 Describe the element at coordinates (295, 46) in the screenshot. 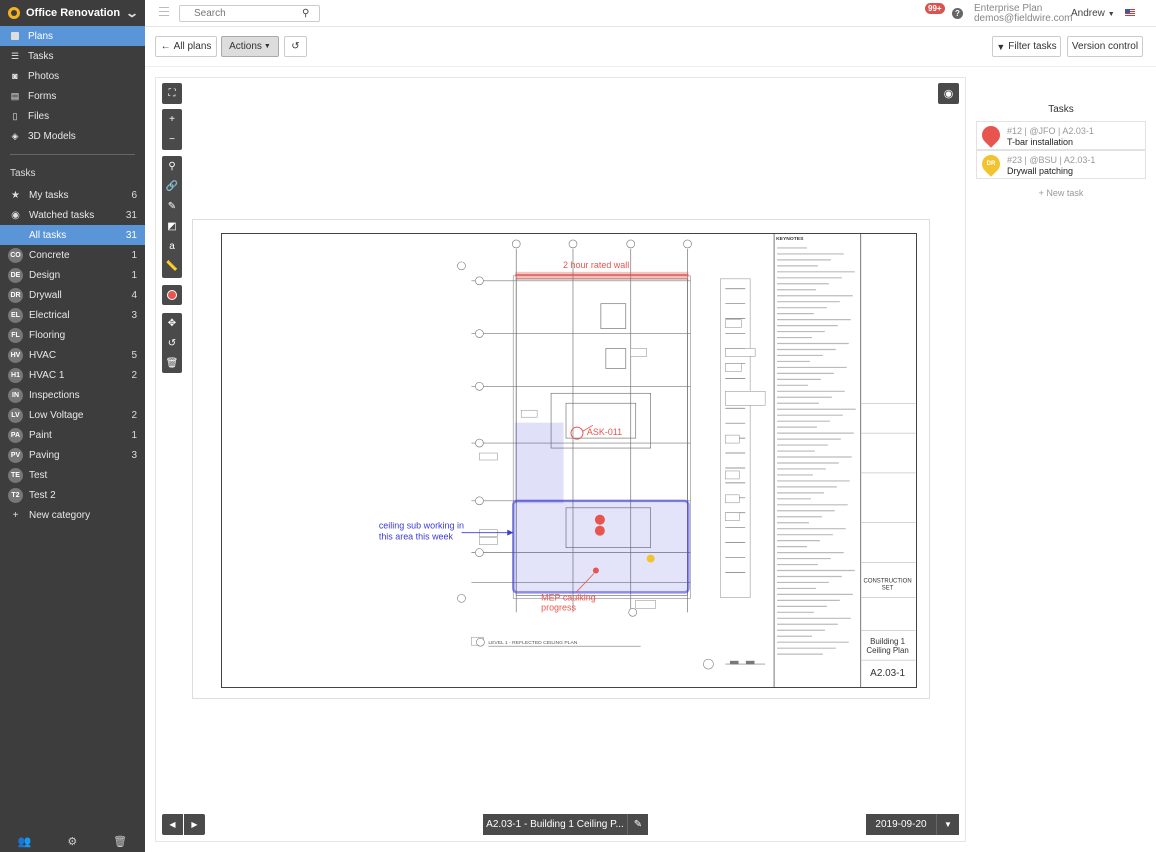

I see `history-button: ↺` at that location.